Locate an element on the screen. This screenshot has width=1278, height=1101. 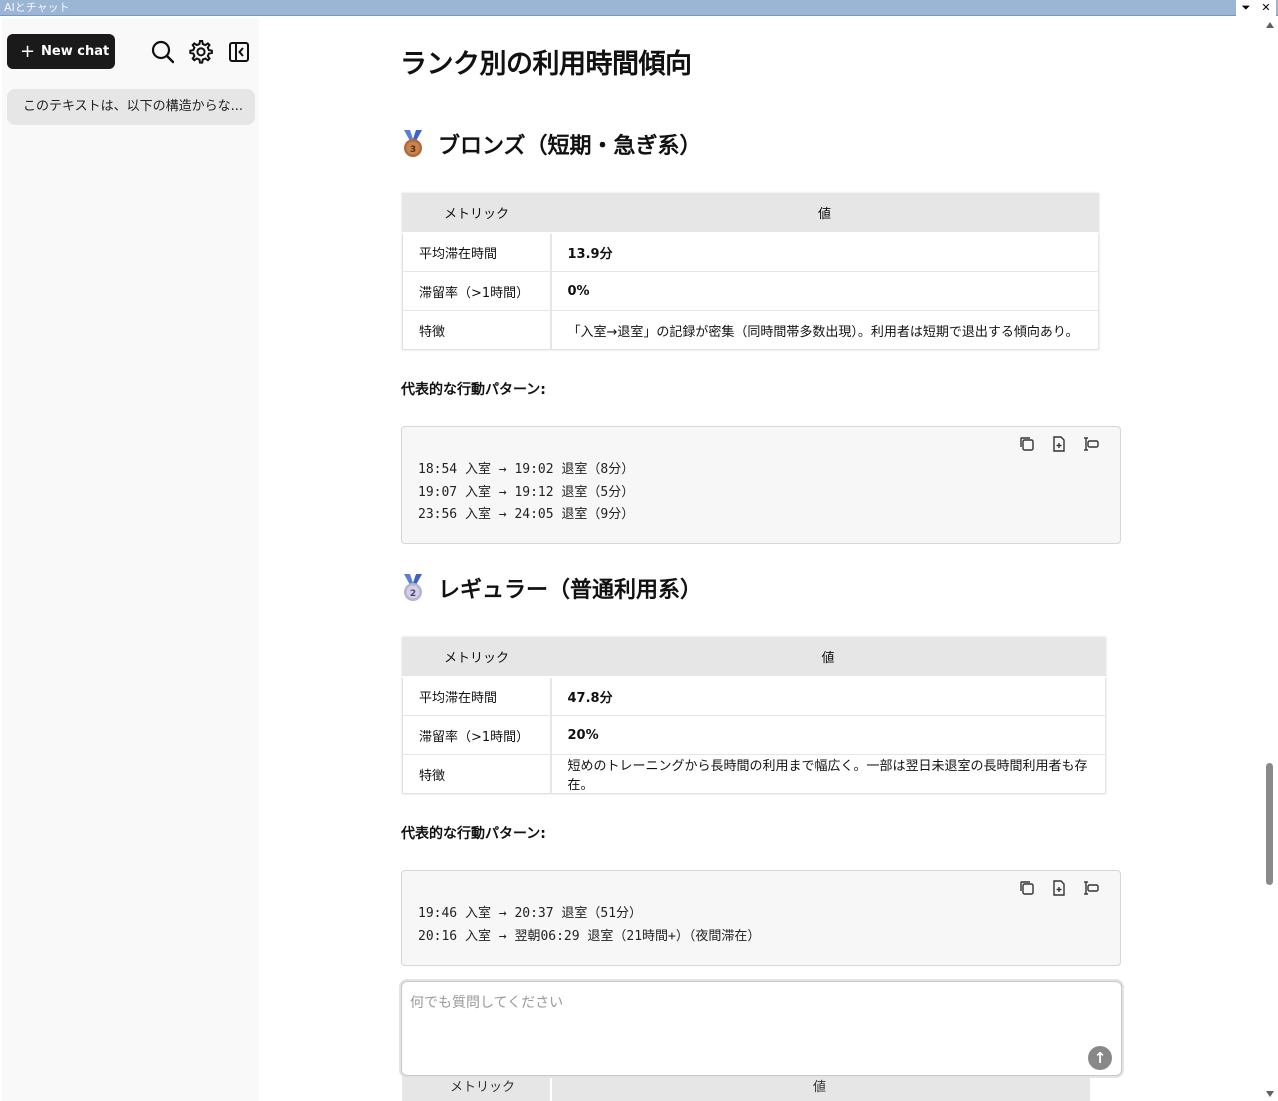
table-row: 滞留率（>1時間） 0% is located at coordinates (750, 291).